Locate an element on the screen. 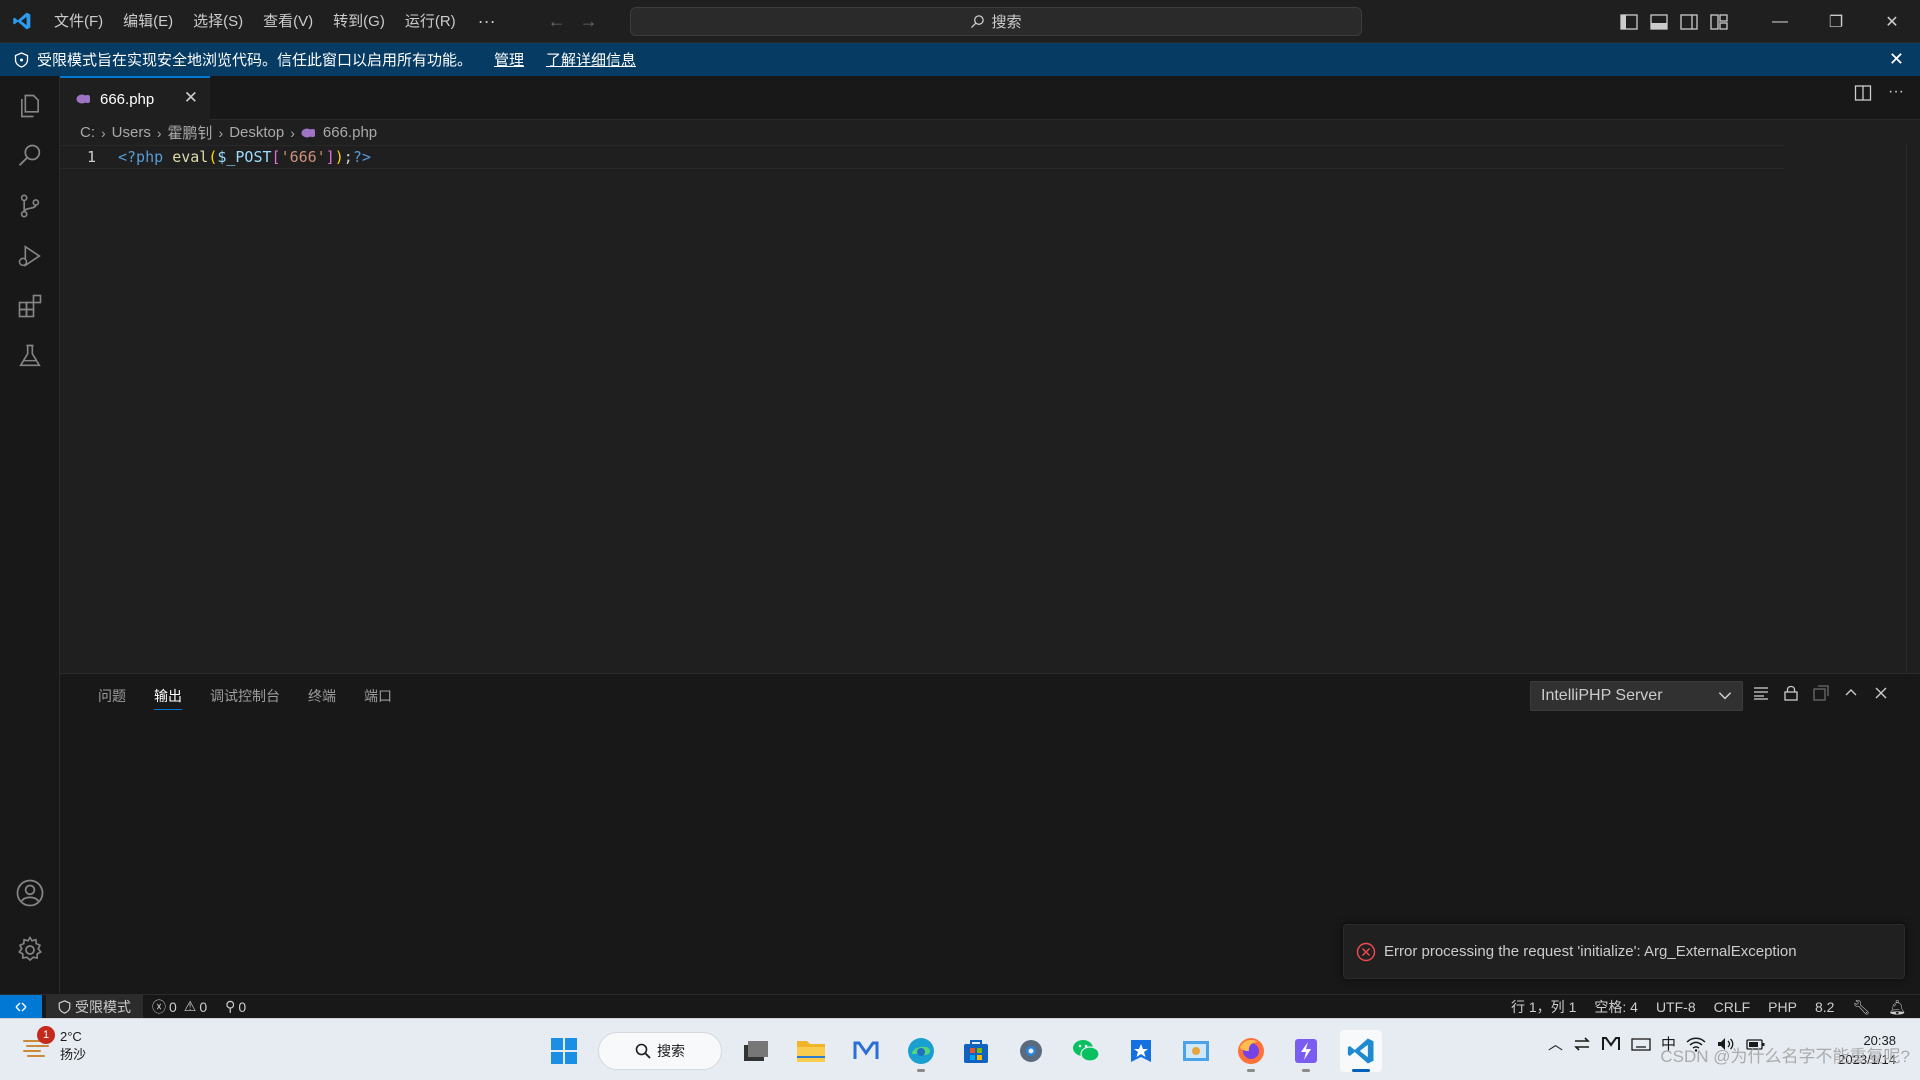  breadcrumb-user-folder: 霍鹏钊 is located at coordinates (190, 132).